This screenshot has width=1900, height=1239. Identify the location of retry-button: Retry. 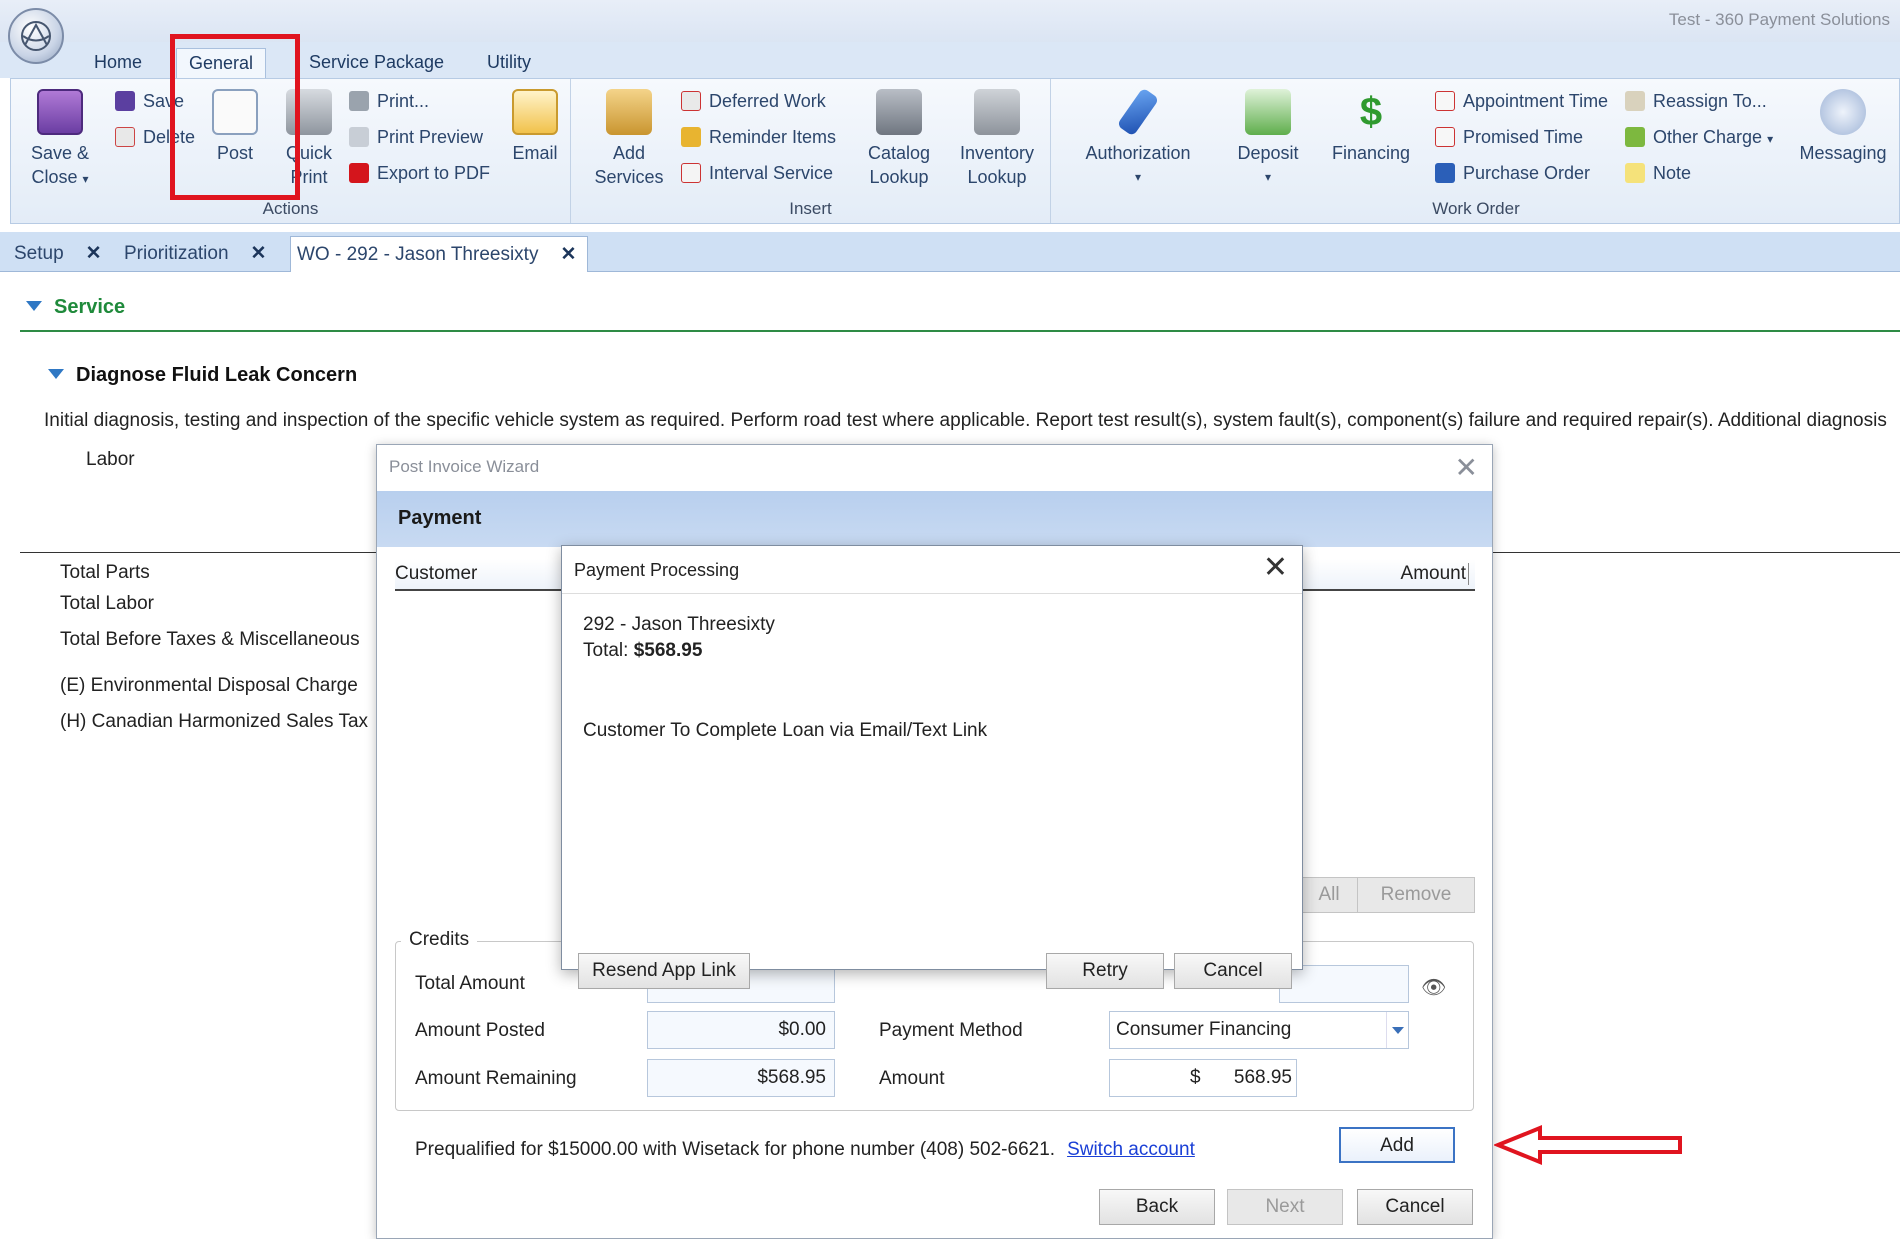
(1105, 971).